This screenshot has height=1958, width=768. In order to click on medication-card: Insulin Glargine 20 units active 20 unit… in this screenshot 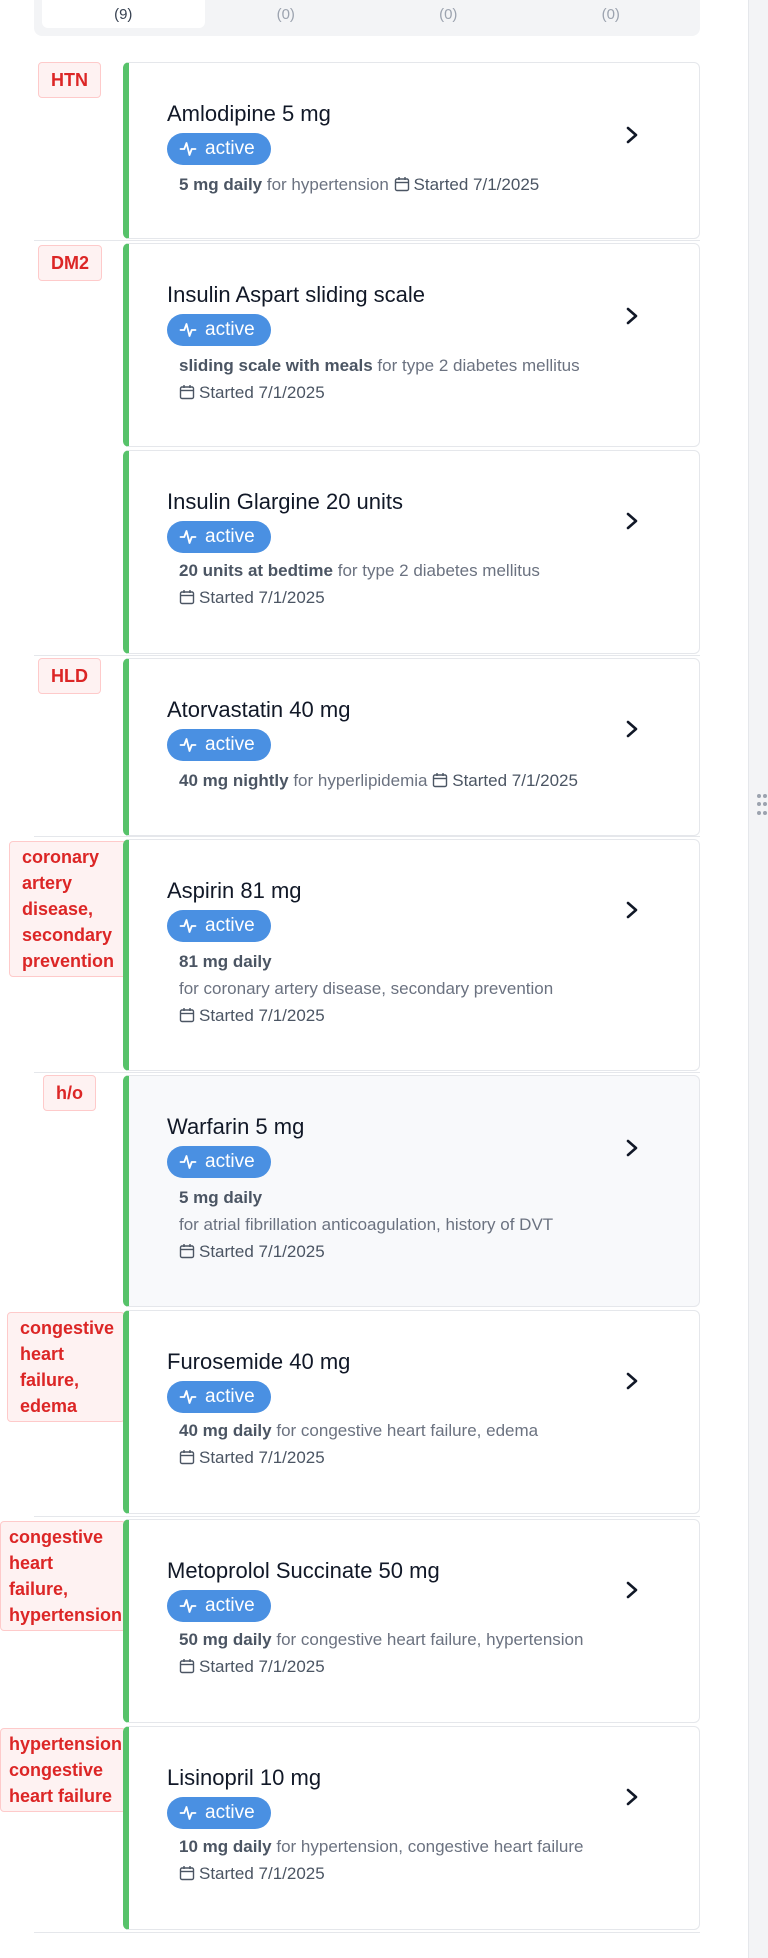, I will do `click(411, 552)`.